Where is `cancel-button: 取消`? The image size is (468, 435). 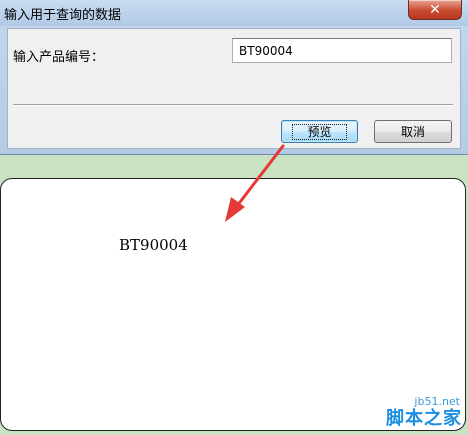
cancel-button: 取消 is located at coordinates (413, 131).